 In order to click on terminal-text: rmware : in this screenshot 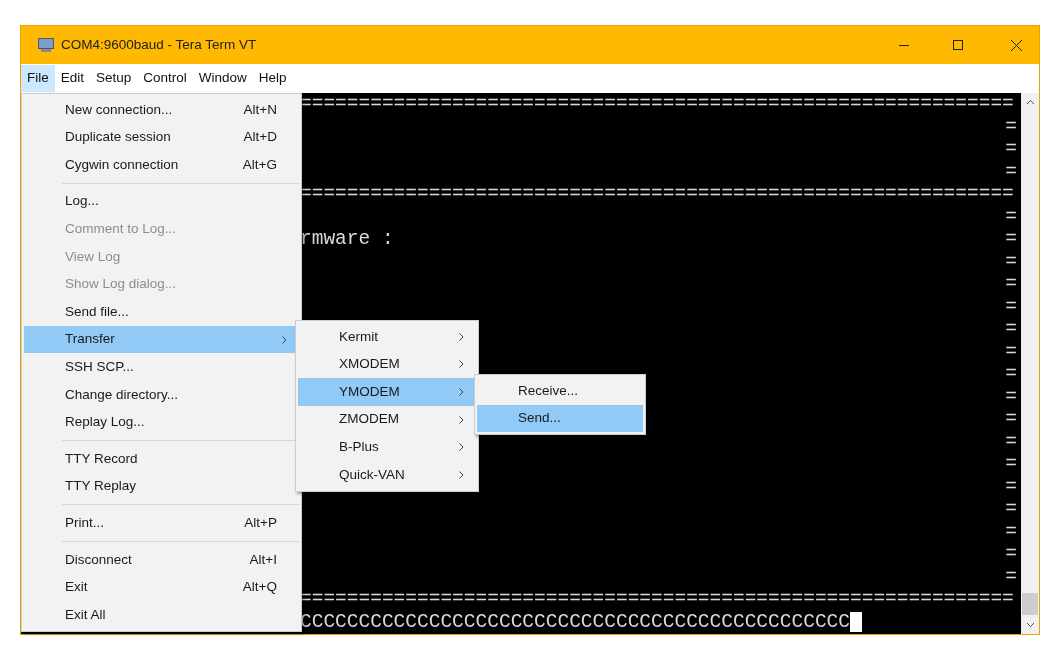, I will do `click(347, 239)`.